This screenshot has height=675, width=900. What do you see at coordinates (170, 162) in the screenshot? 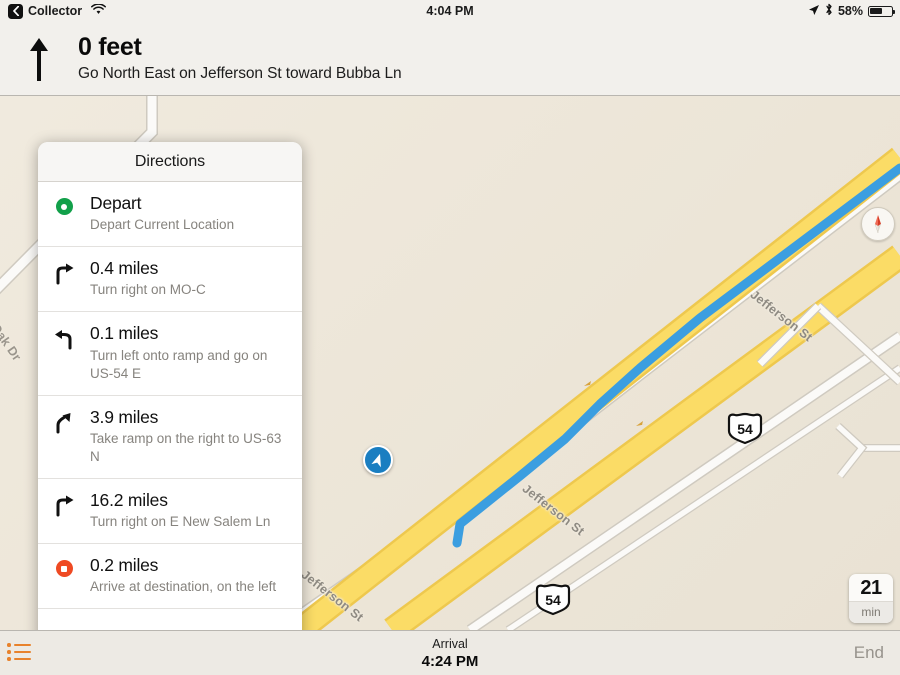
I see `directions-popover-title: Directions` at bounding box center [170, 162].